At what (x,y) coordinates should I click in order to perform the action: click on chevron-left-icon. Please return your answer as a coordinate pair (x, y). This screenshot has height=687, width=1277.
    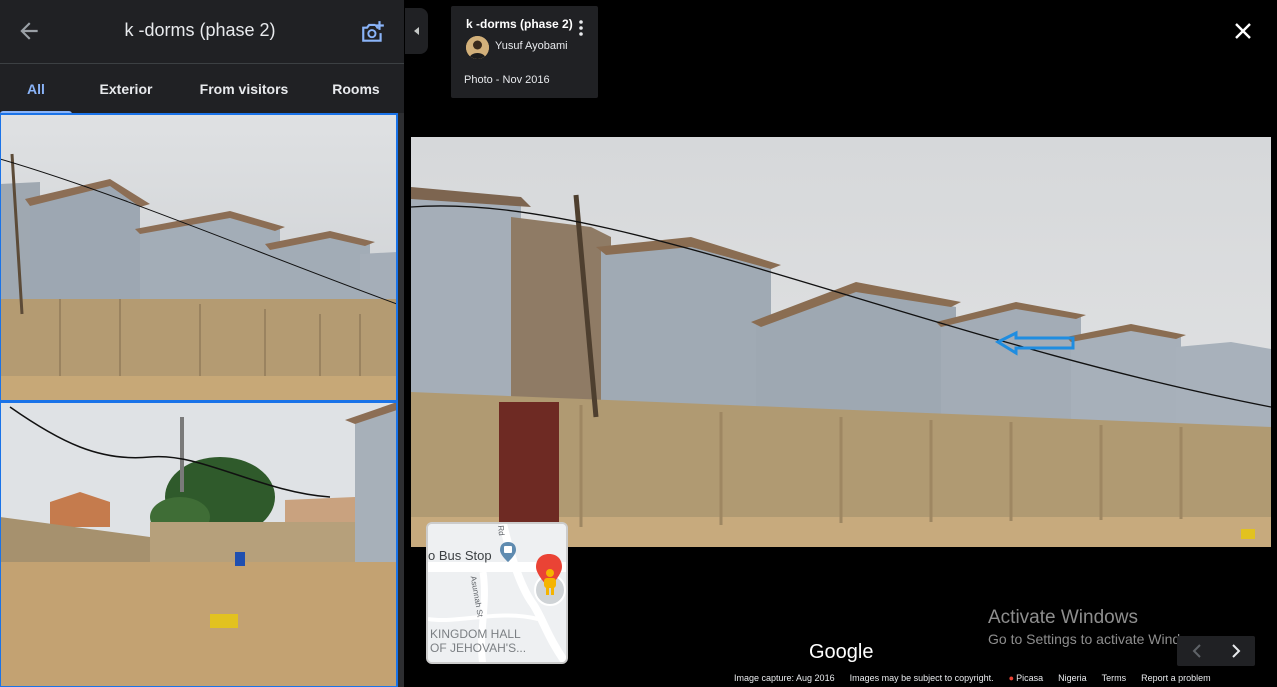
    Looking at the image, I should click on (1196, 651).